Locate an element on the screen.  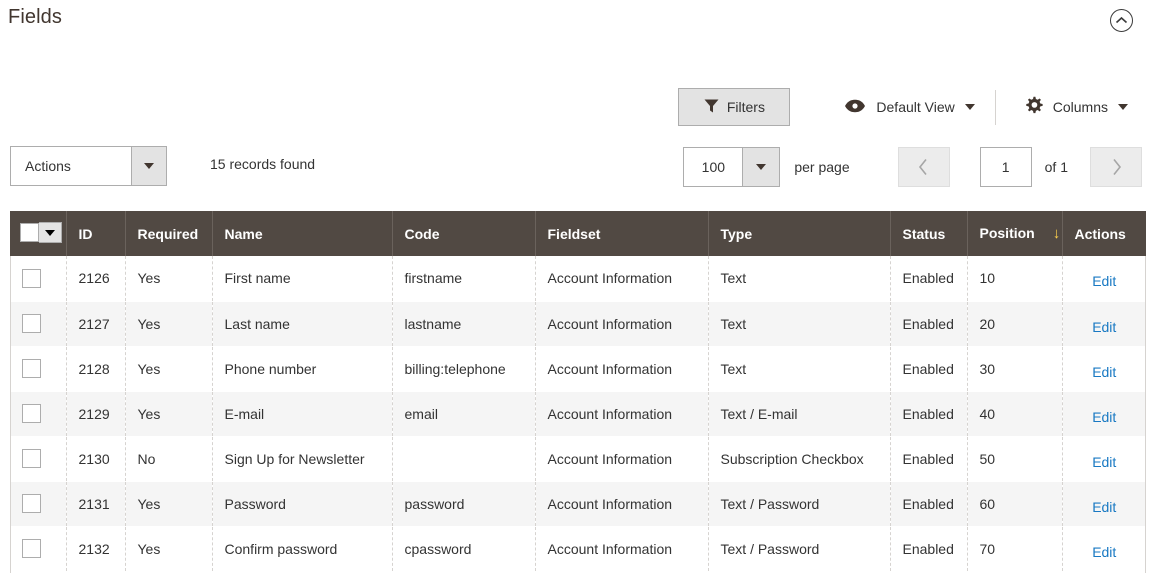
actions-dropdown: Actions is located at coordinates (88, 166).